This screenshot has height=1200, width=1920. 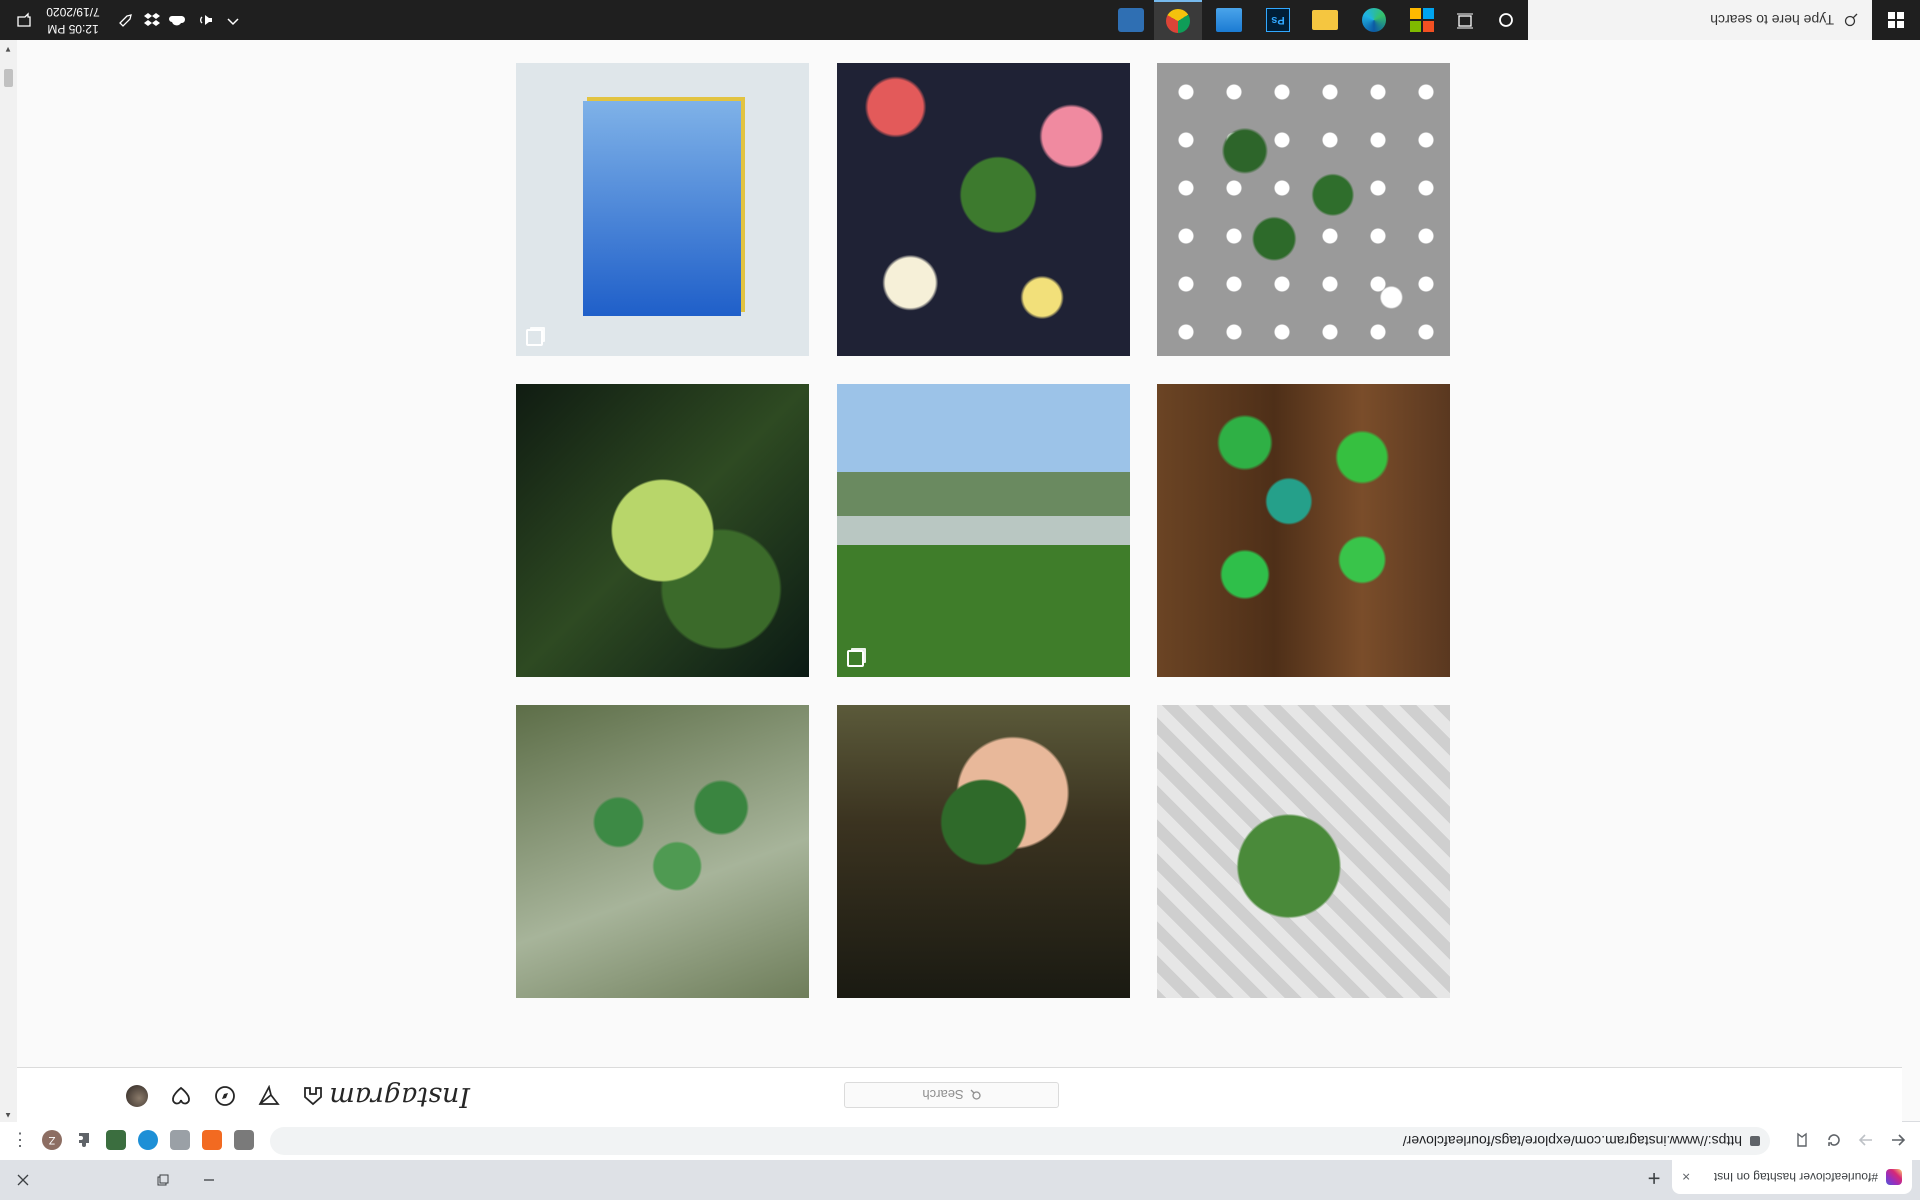 I want to click on pen-icon, so click(x=125, y=20).